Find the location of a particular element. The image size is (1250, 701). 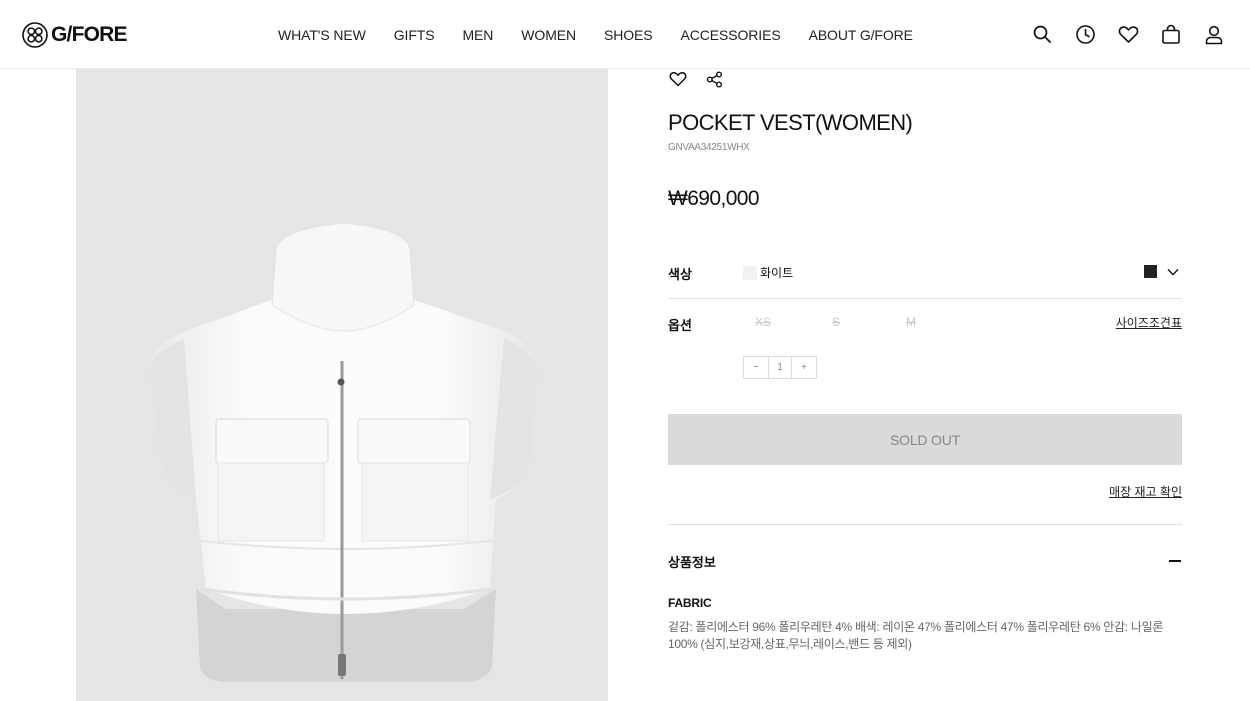

logo-text: G/FORE is located at coordinates (89, 34).